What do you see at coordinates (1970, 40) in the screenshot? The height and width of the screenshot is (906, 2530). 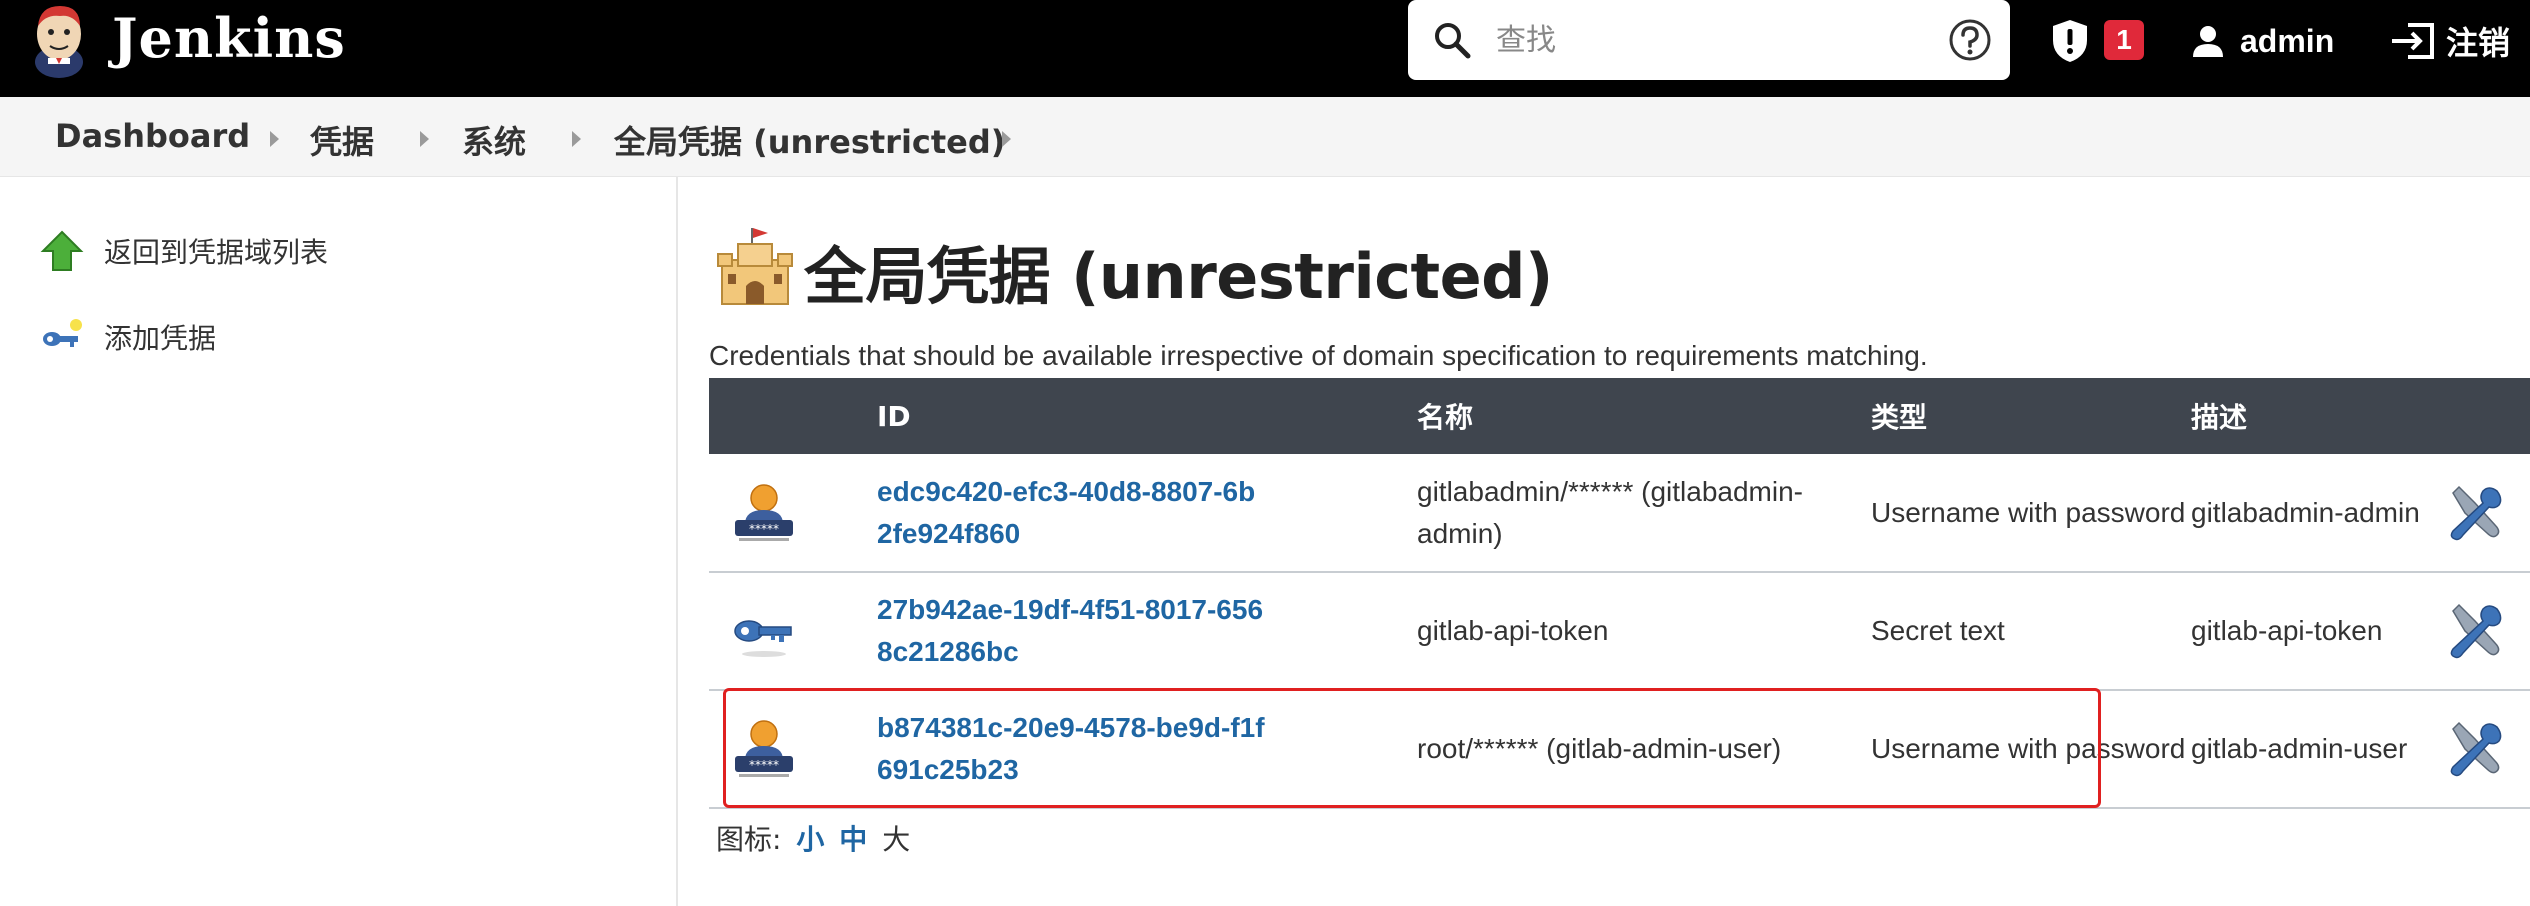 I see `help-icon` at bounding box center [1970, 40].